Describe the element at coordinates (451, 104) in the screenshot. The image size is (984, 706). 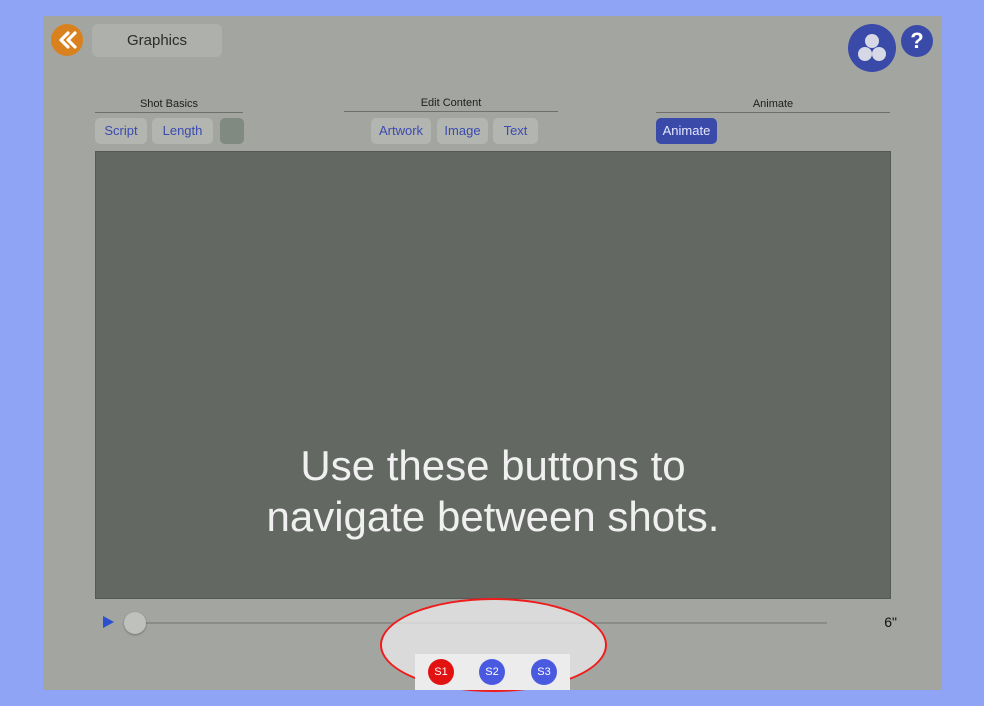
I see `section-edit-content: Edit Content` at that location.